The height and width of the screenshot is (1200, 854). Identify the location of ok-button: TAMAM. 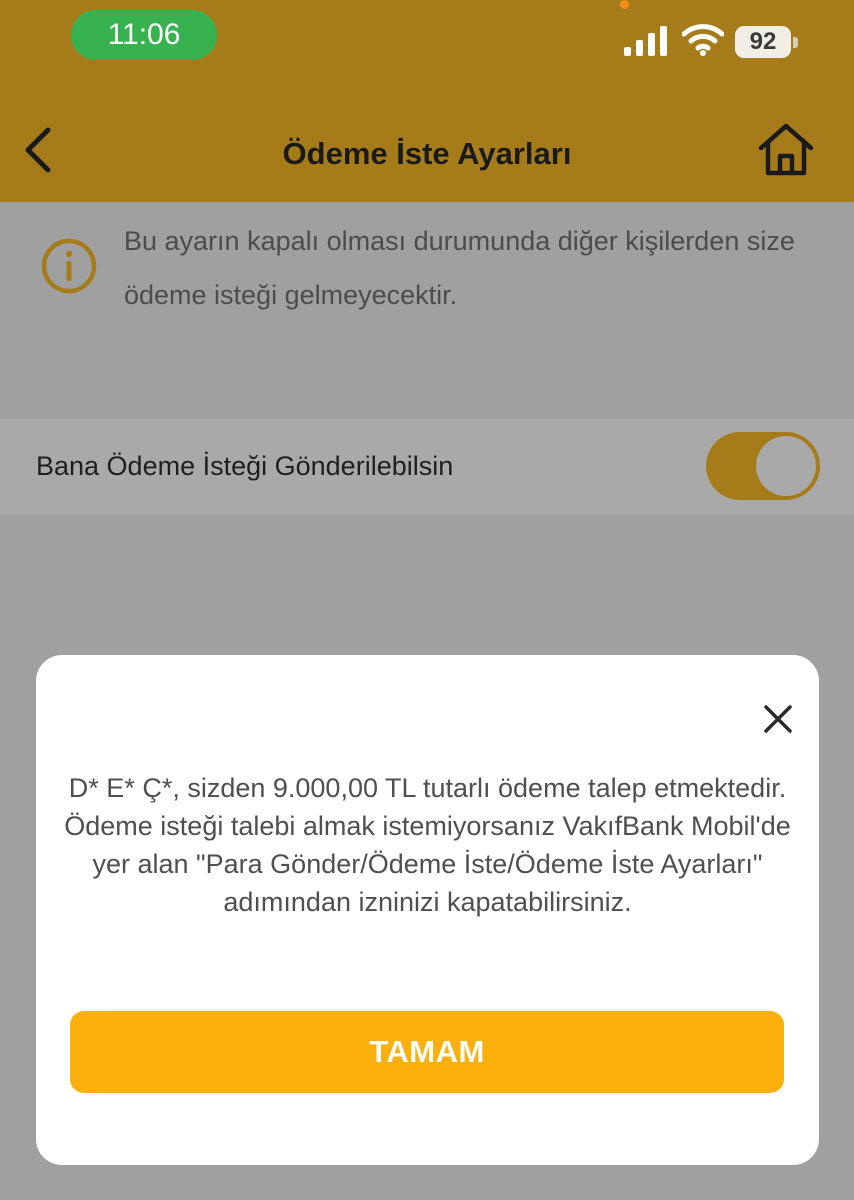
(427, 1052).